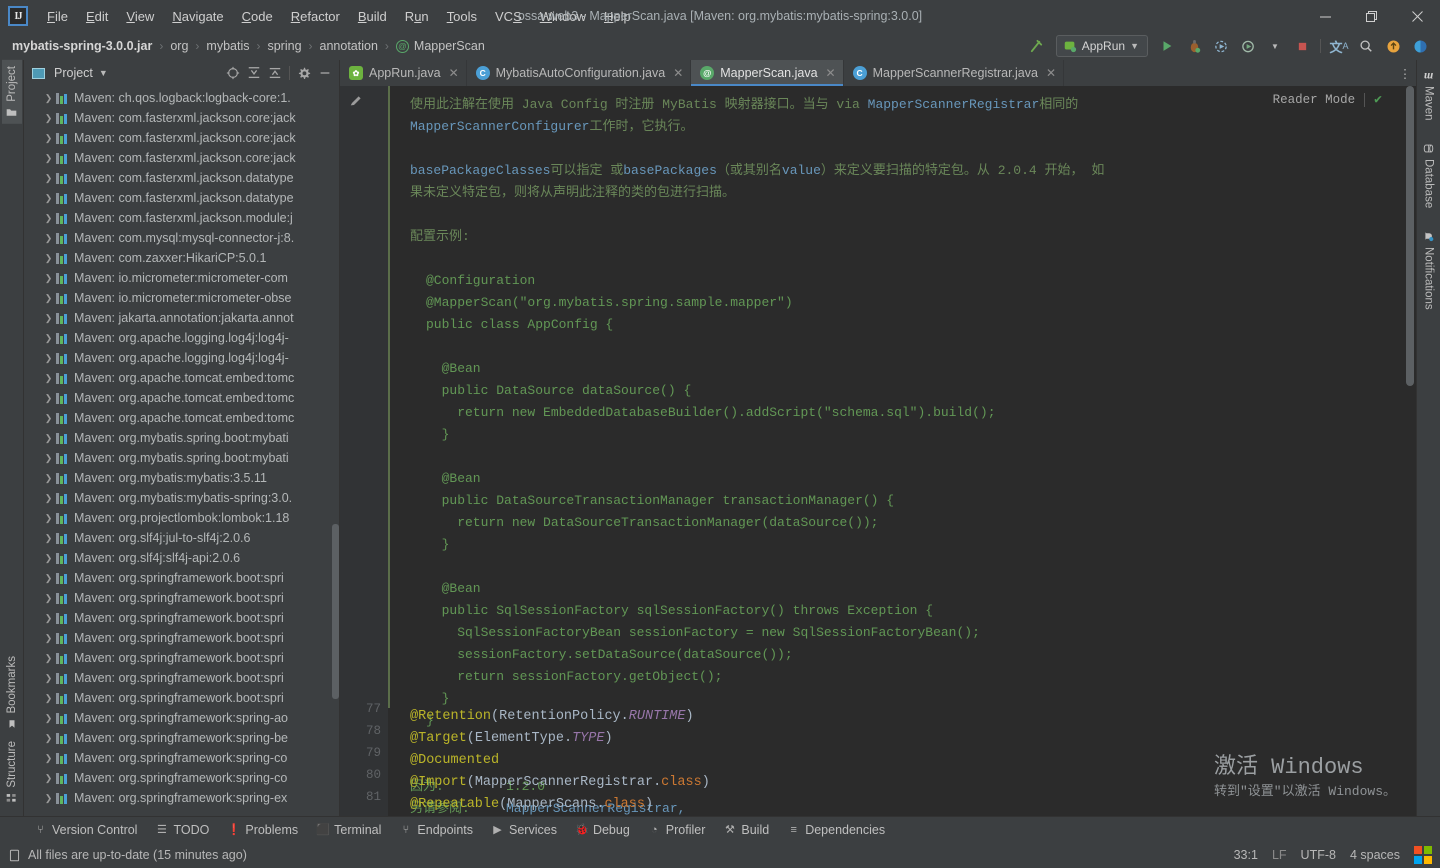  What do you see at coordinates (913, 805) in the screenshot?
I see `code-line: @Repeatable(MapperScans.class)` at bounding box center [913, 805].